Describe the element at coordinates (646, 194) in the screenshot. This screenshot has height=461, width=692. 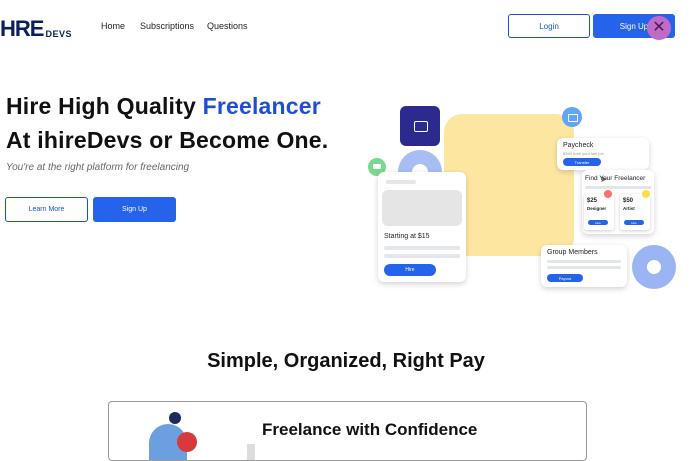
I see `pencil-icon` at that location.